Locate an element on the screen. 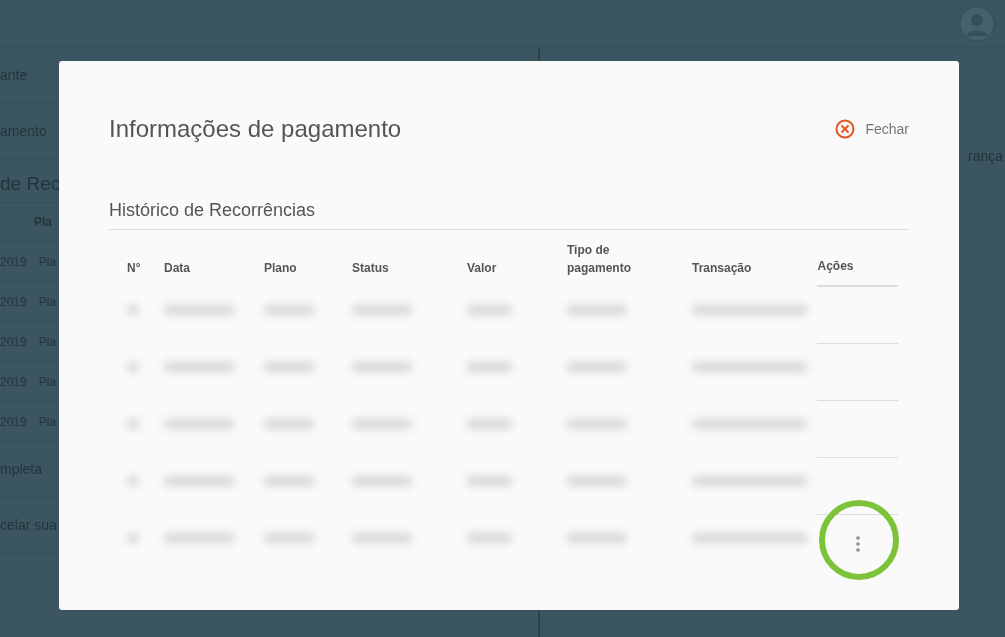  column-header: Plano is located at coordinates (281, 268).